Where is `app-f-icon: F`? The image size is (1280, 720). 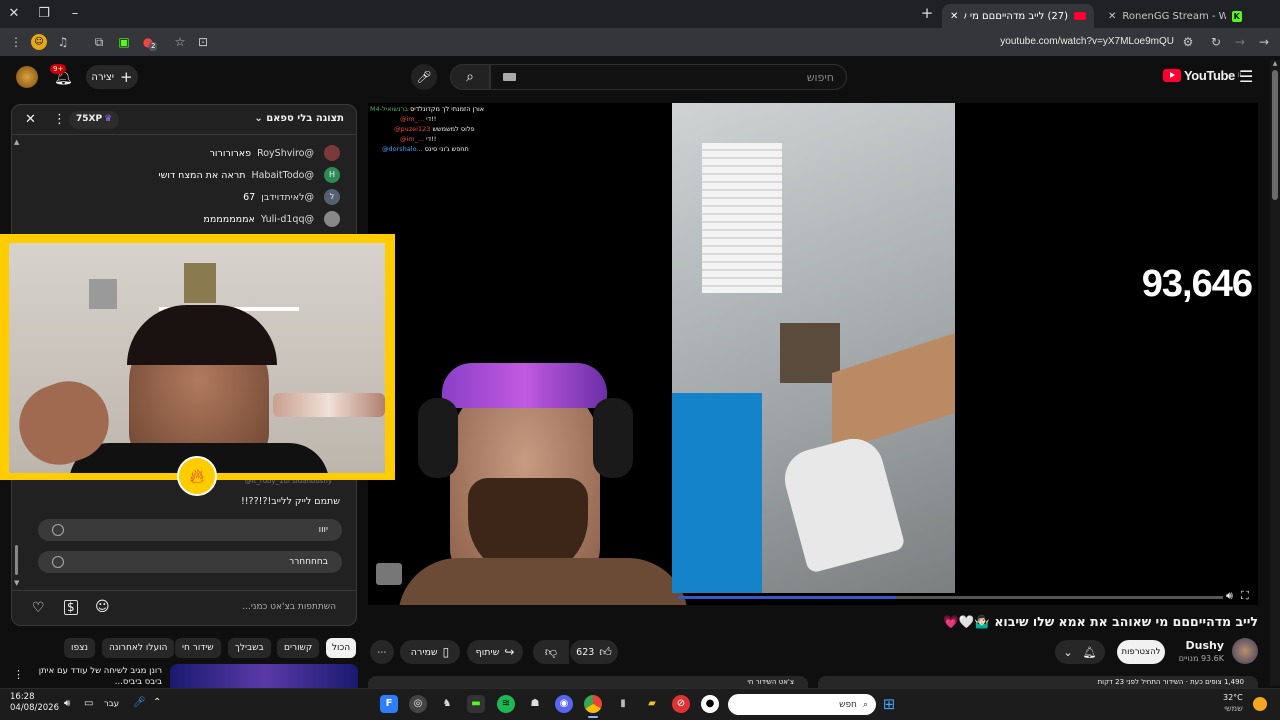
app-f-icon: F is located at coordinates (389, 704).